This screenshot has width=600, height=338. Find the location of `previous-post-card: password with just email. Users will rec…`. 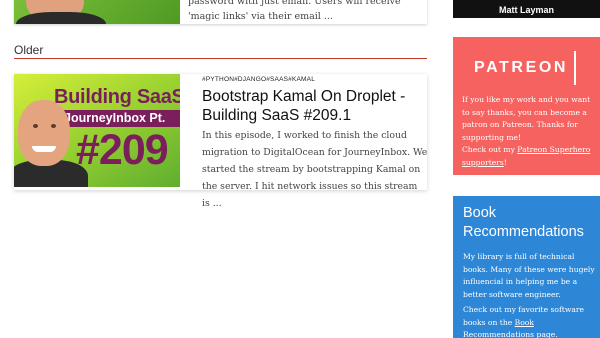

previous-post-card: password with just email. Users will rec… is located at coordinates (220, 12).